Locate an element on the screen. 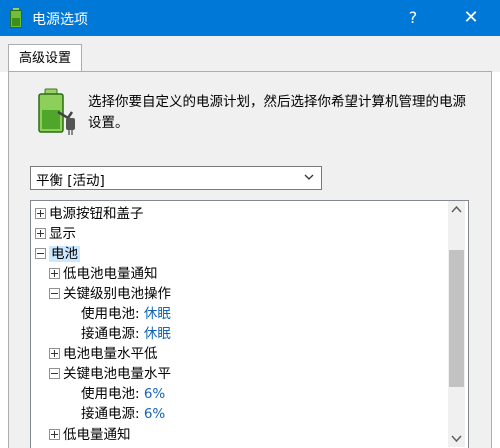 The image size is (500, 448). description-text: 选择你要自定义的电源计划，然后选择你希望计算机管理的电源设置。 is located at coordinates (277, 112).